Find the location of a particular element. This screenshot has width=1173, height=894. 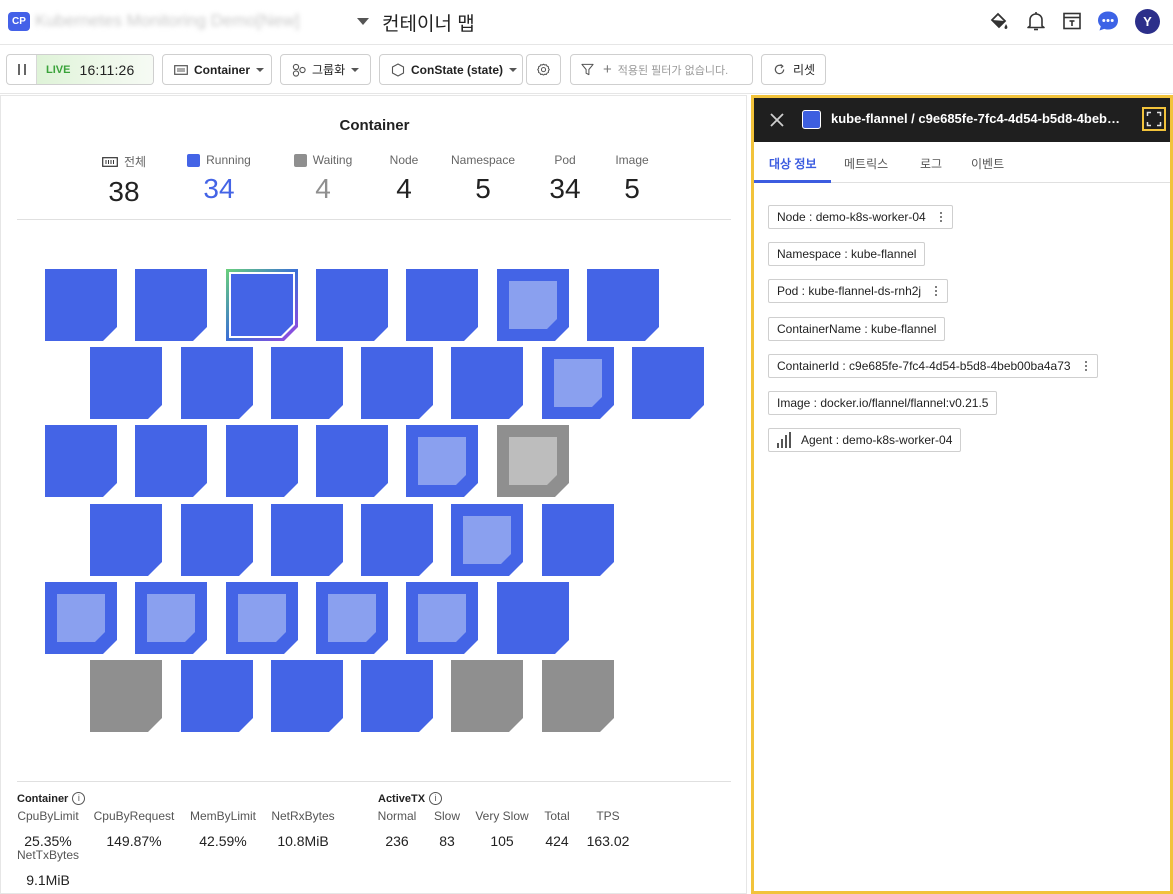

product-badge: CP is located at coordinates (19, 21).